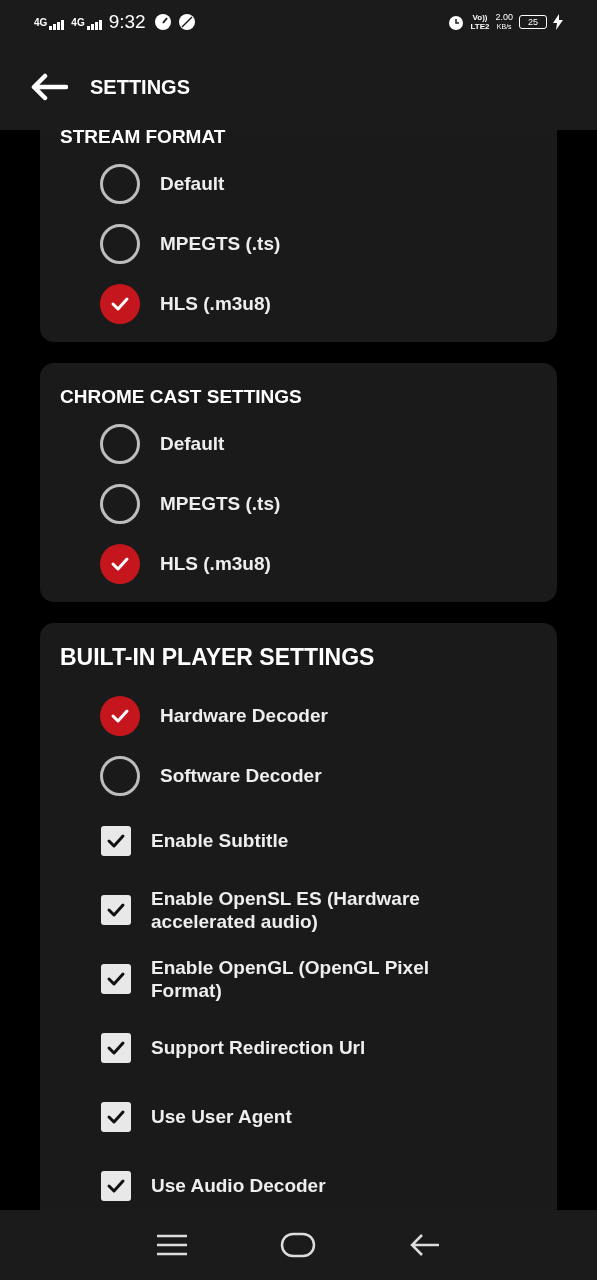  I want to click on battery-level: 25, so click(533, 22).